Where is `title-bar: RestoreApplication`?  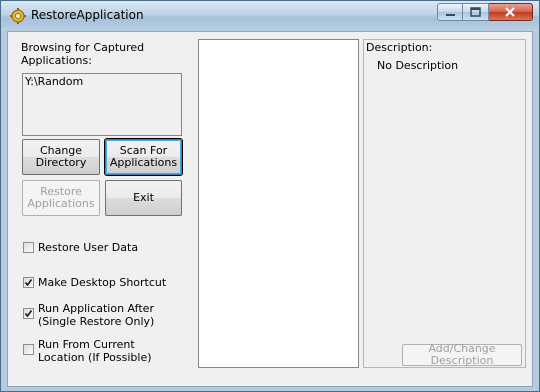
title-bar: RestoreApplication is located at coordinates (270, 16).